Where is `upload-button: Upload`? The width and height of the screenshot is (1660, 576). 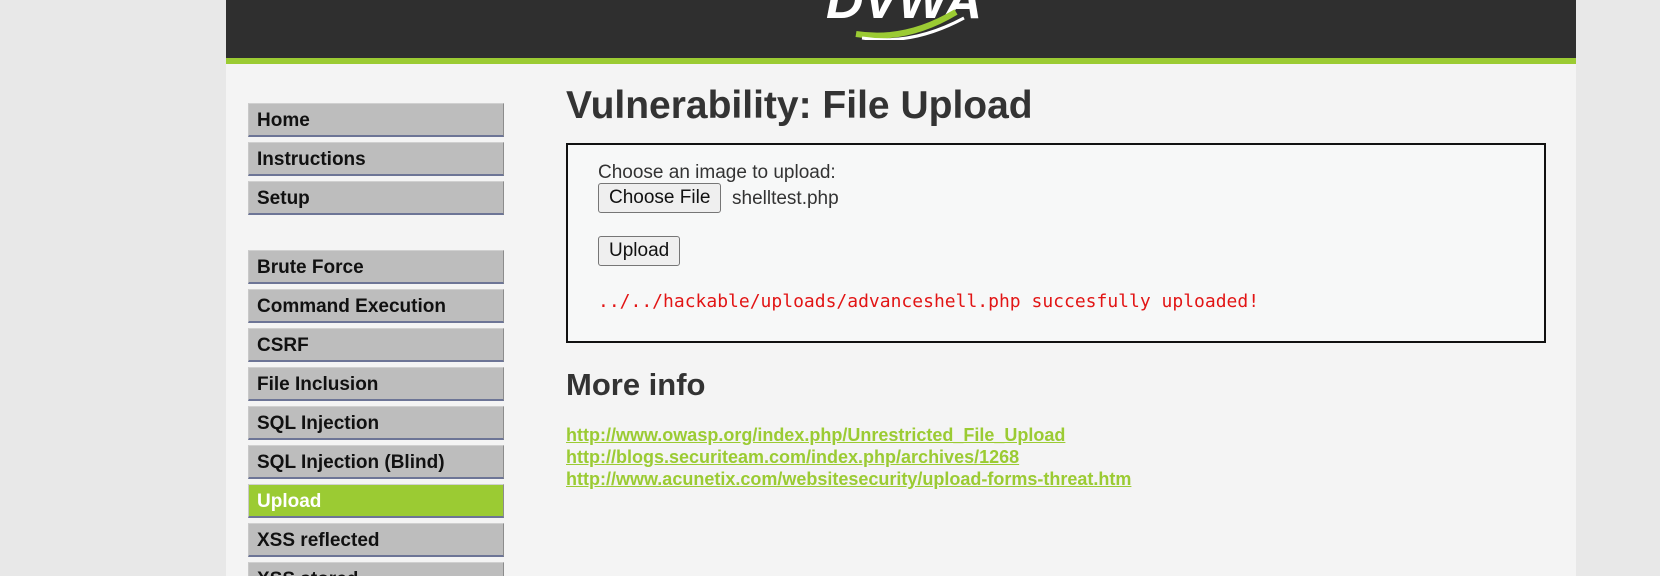
upload-button: Upload is located at coordinates (639, 251).